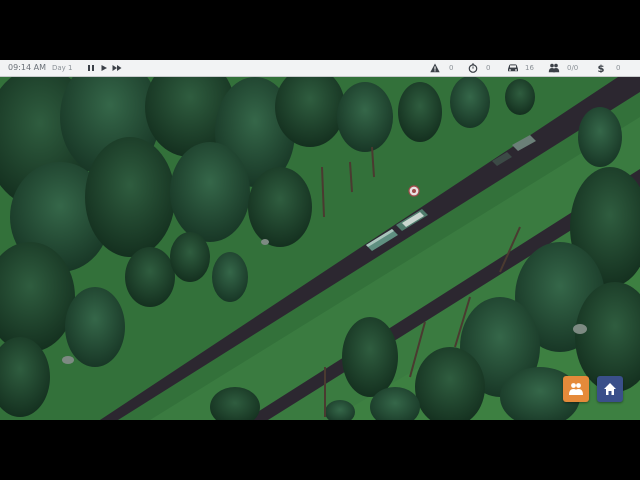 This screenshot has width=640, height=480. I want to click on letterbox-top, so click(320, 30).